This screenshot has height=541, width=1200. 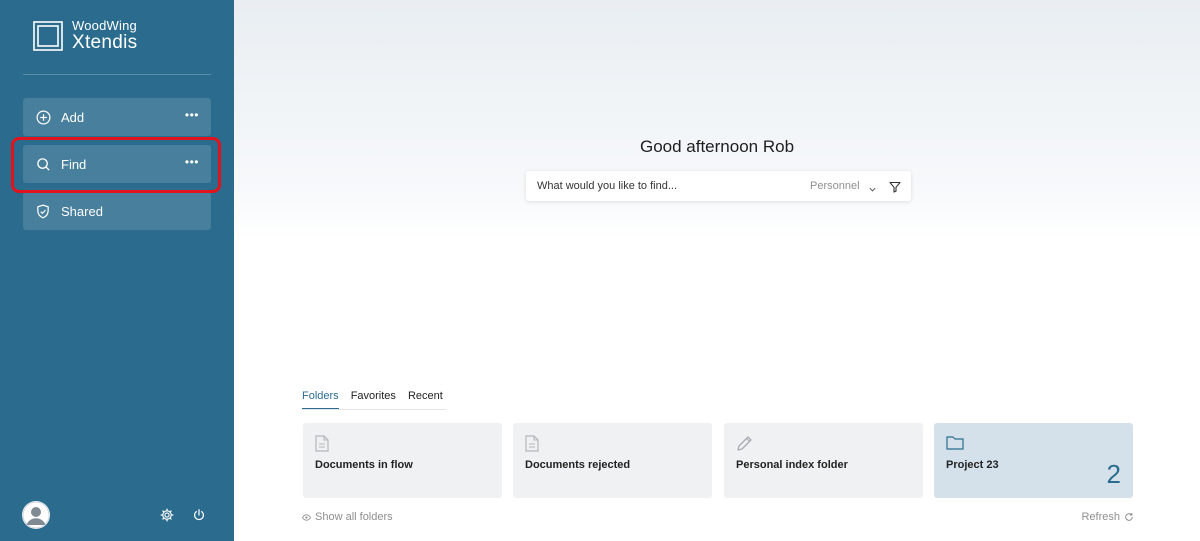 I want to click on folder-card-project-23: Project 23 2, so click(x=1033, y=460).